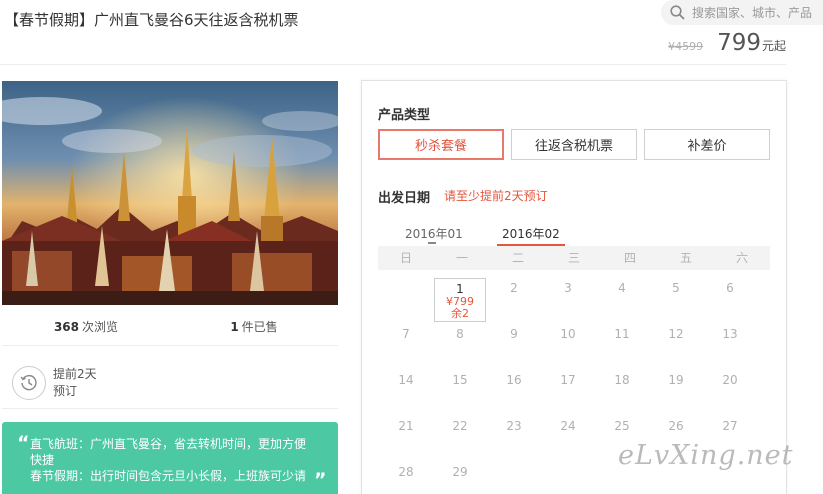 Image resolution: width=823 pixels, height=494 pixels. I want to click on calendar-day: 29, so click(460, 478).